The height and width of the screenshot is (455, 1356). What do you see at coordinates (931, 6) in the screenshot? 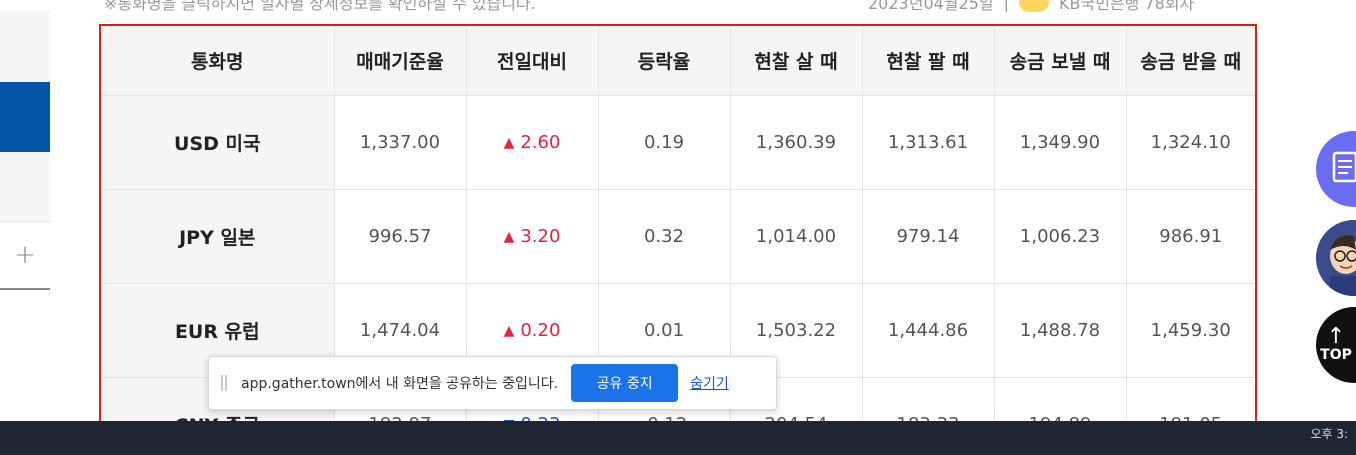
I see `rate-date: 2023년04월25일` at bounding box center [931, 6].